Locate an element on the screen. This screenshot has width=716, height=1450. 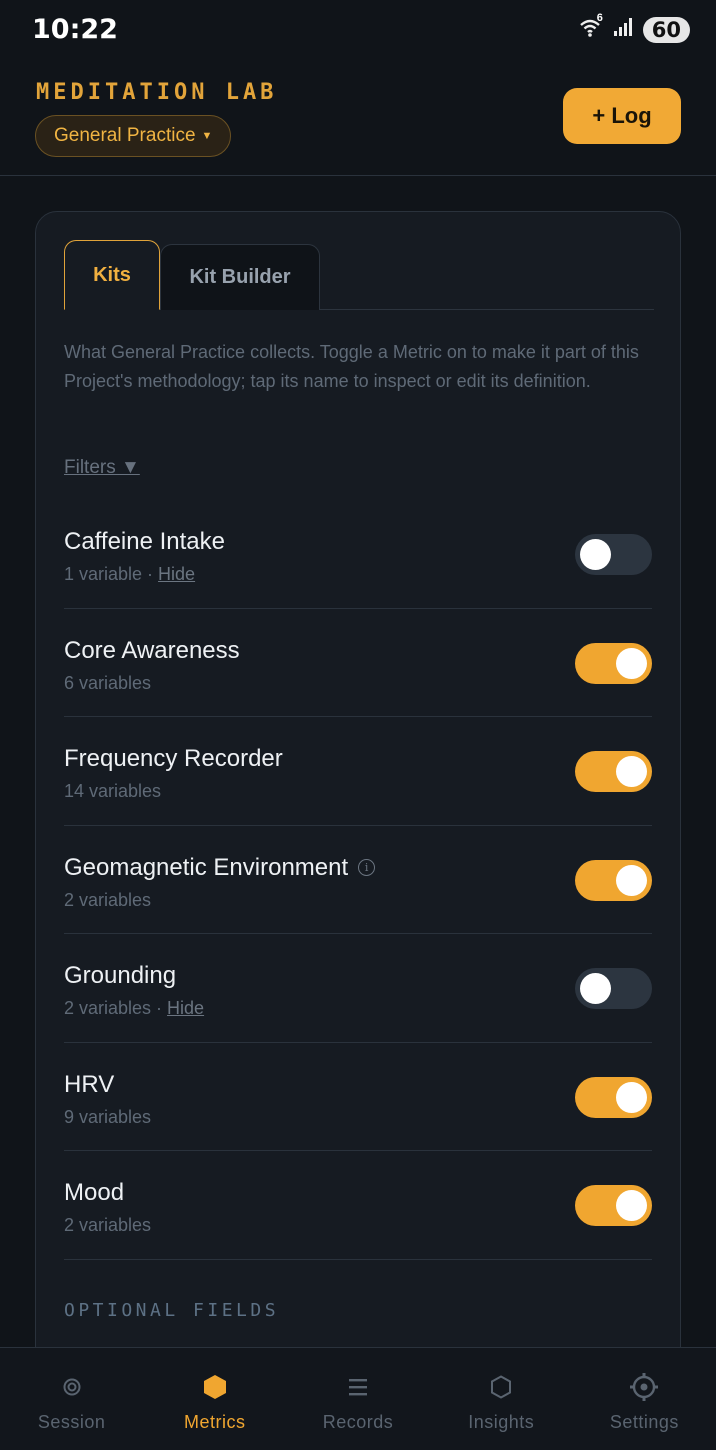
metric-row-grounding: Grounding 2 variables · Hide is located at coordinates (358, 988).